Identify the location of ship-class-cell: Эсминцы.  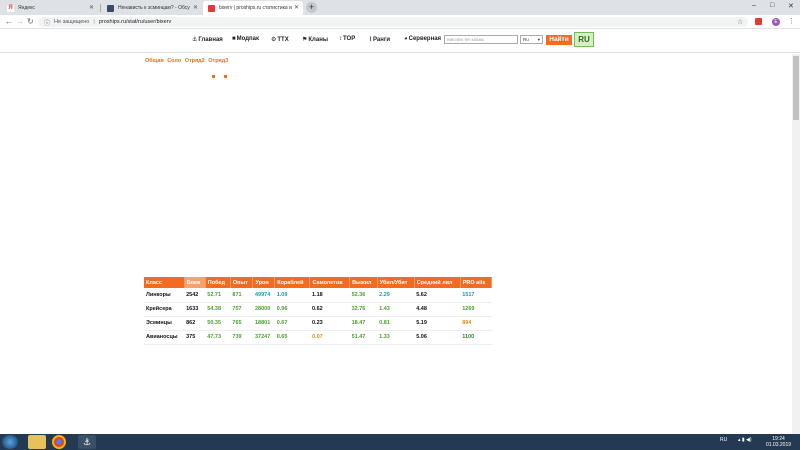
(164, 323).